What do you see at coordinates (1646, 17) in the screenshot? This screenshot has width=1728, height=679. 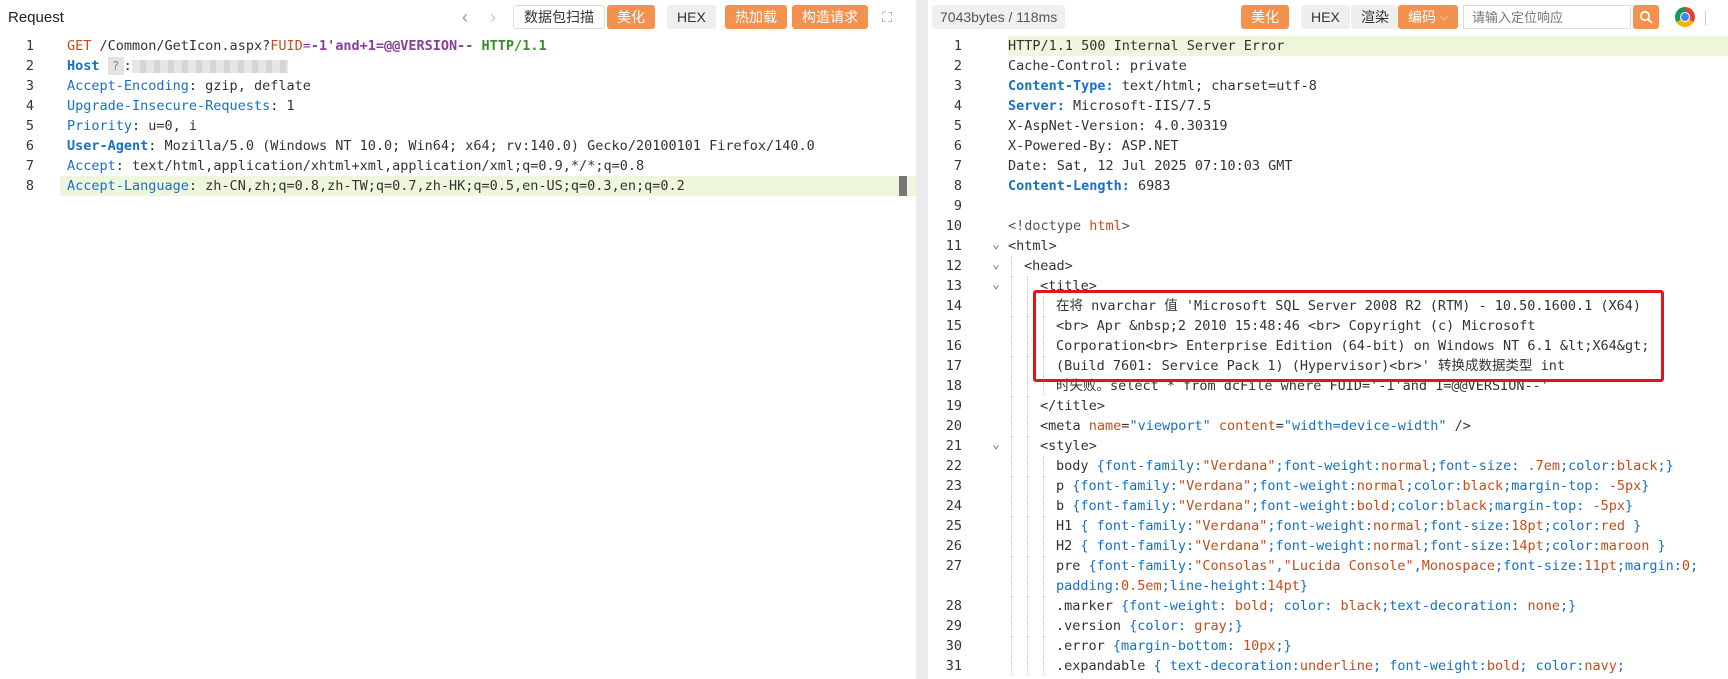 I see `search-button` at bounding box center [1646, 17].